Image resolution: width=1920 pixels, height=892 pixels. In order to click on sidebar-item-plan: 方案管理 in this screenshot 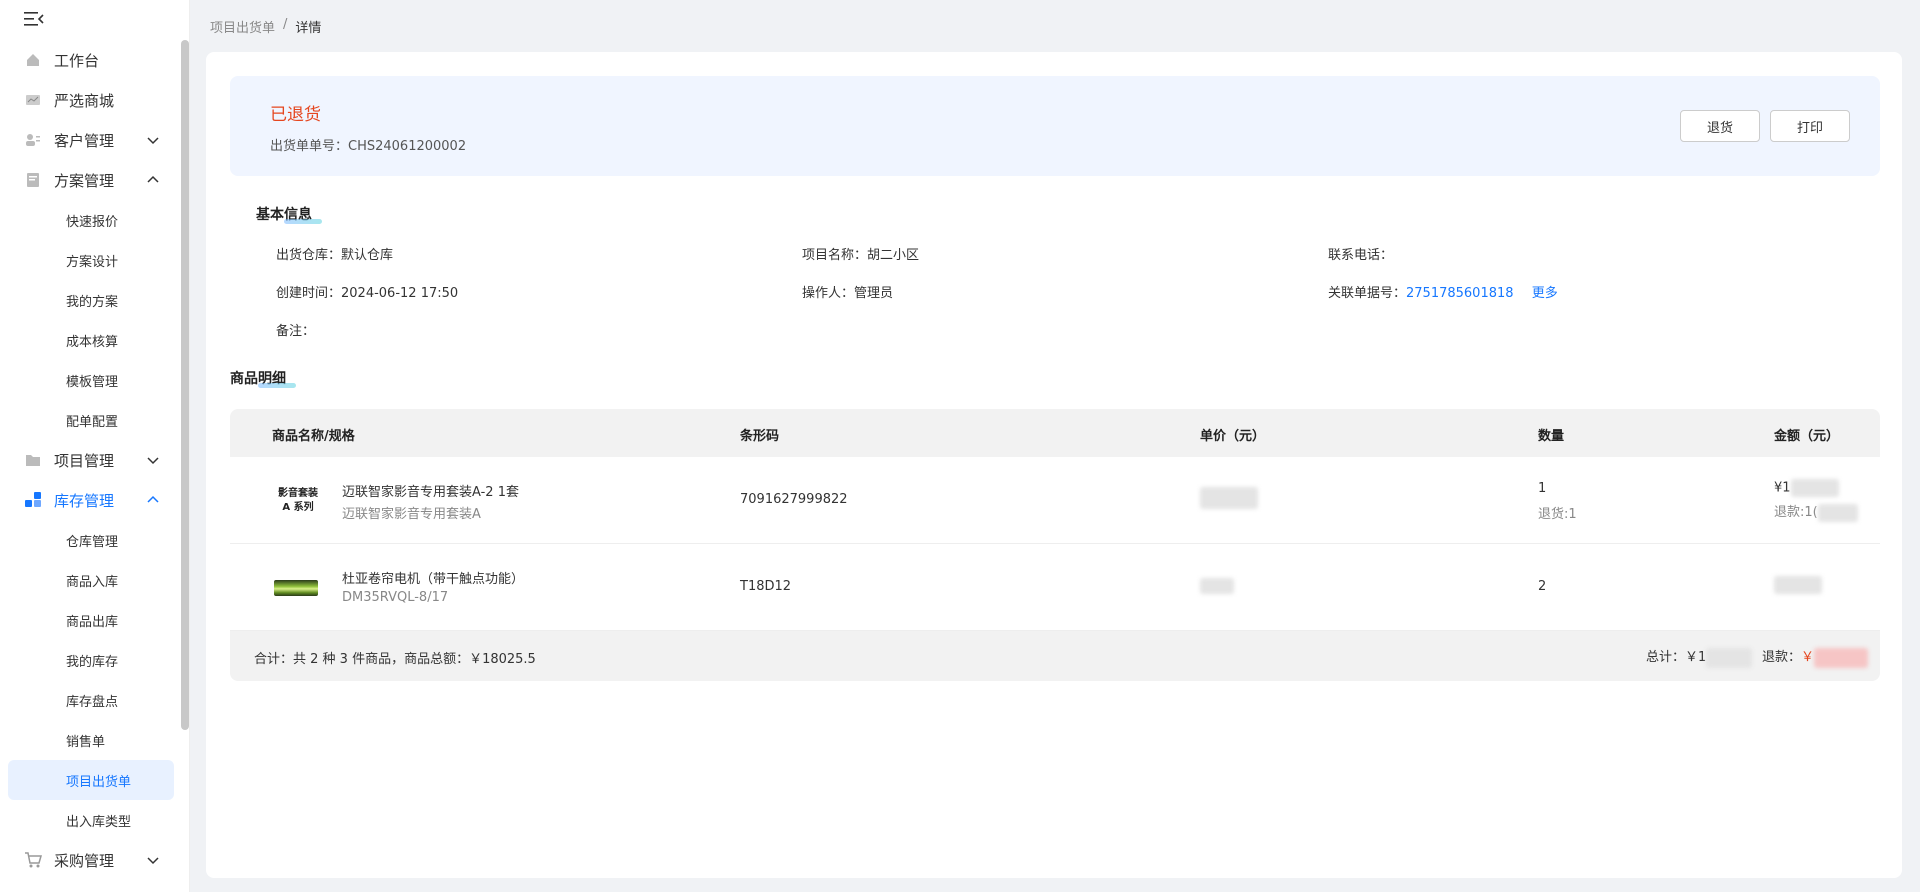, I will do `click(91, 180)`.